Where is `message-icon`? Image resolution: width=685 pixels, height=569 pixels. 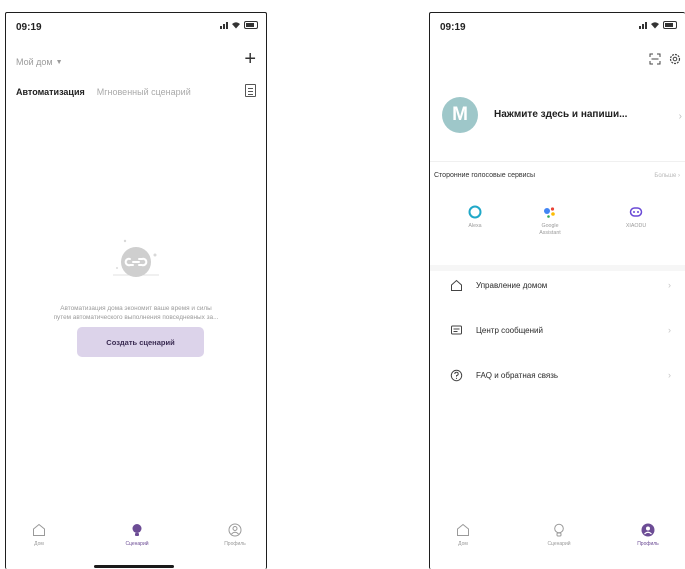
message-icon is located at coordinates (456, 330).